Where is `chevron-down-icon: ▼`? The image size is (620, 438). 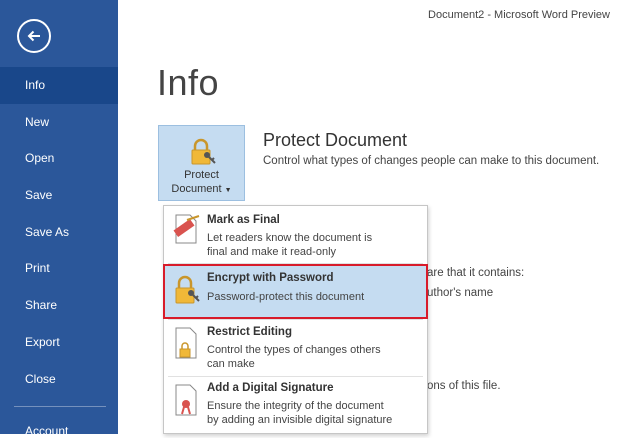 chevron-down-icon: ▼ is located at coordinates (228, 190).